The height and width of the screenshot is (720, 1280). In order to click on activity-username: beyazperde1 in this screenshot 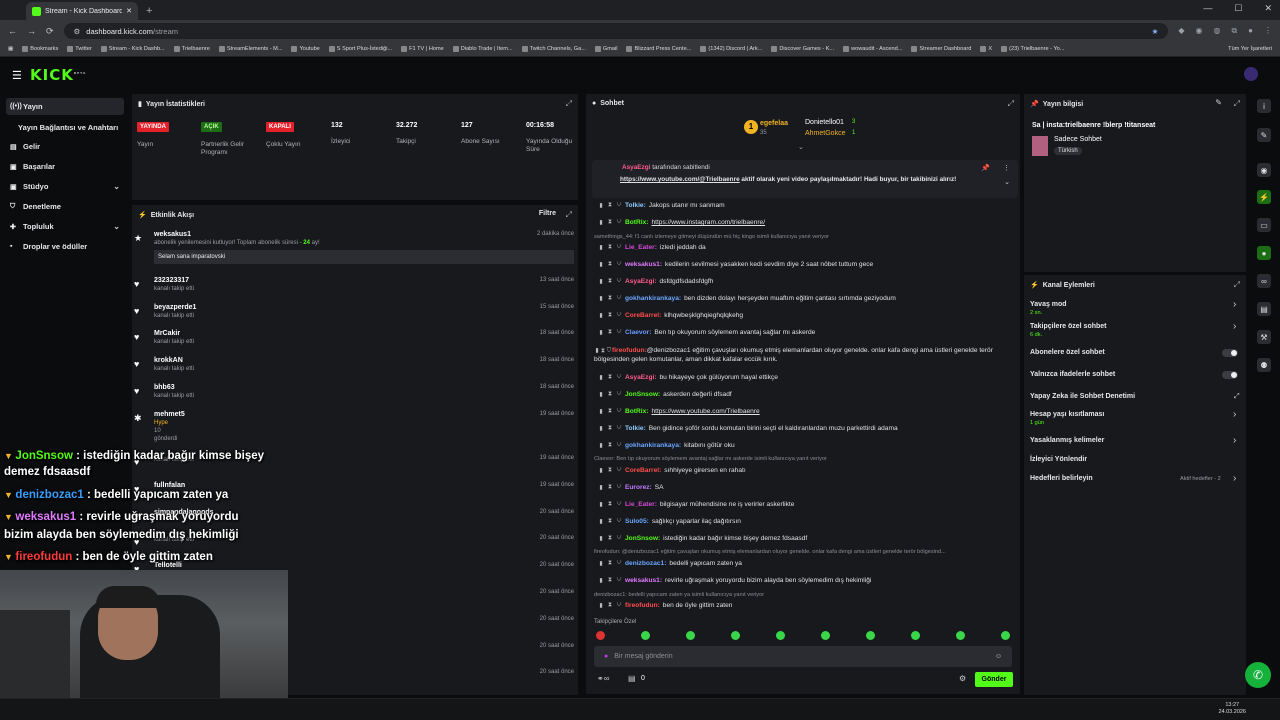, I will do `click(366, 307)`.